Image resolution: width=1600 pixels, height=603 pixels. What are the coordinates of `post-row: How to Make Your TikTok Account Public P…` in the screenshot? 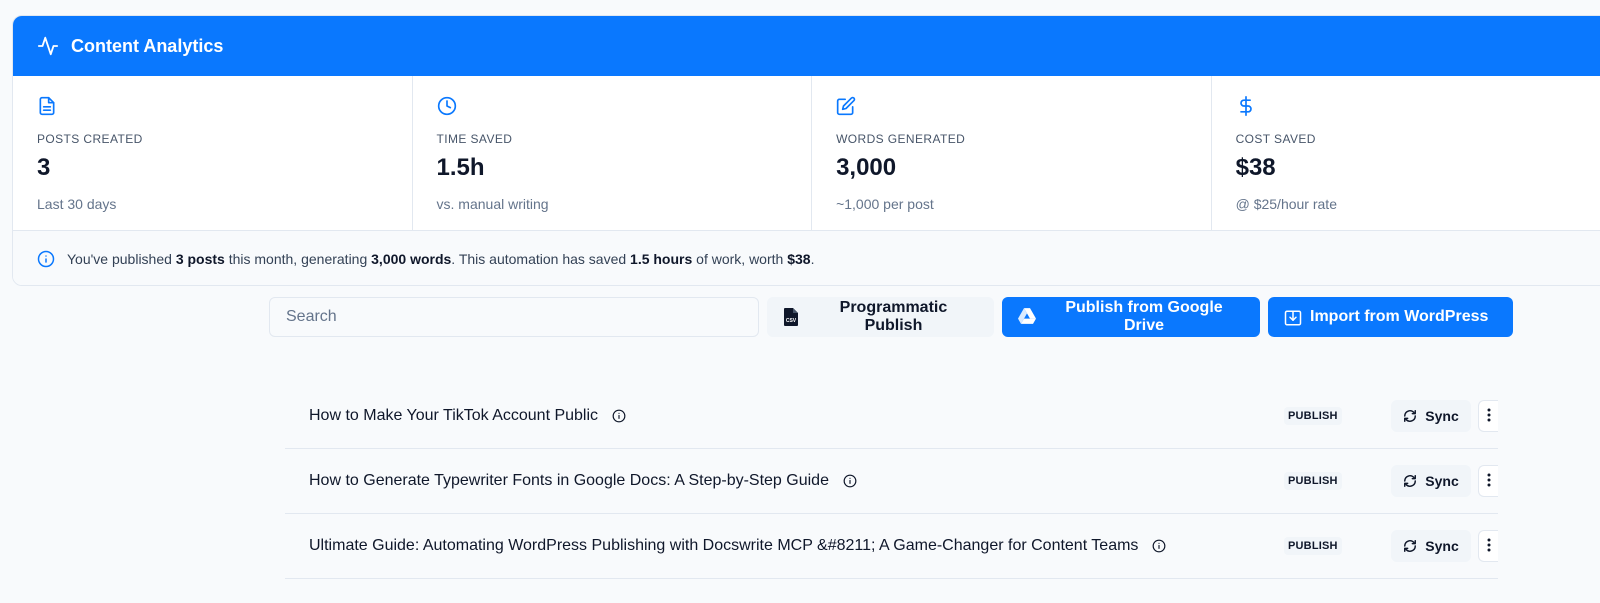 It's located at (891, 416).